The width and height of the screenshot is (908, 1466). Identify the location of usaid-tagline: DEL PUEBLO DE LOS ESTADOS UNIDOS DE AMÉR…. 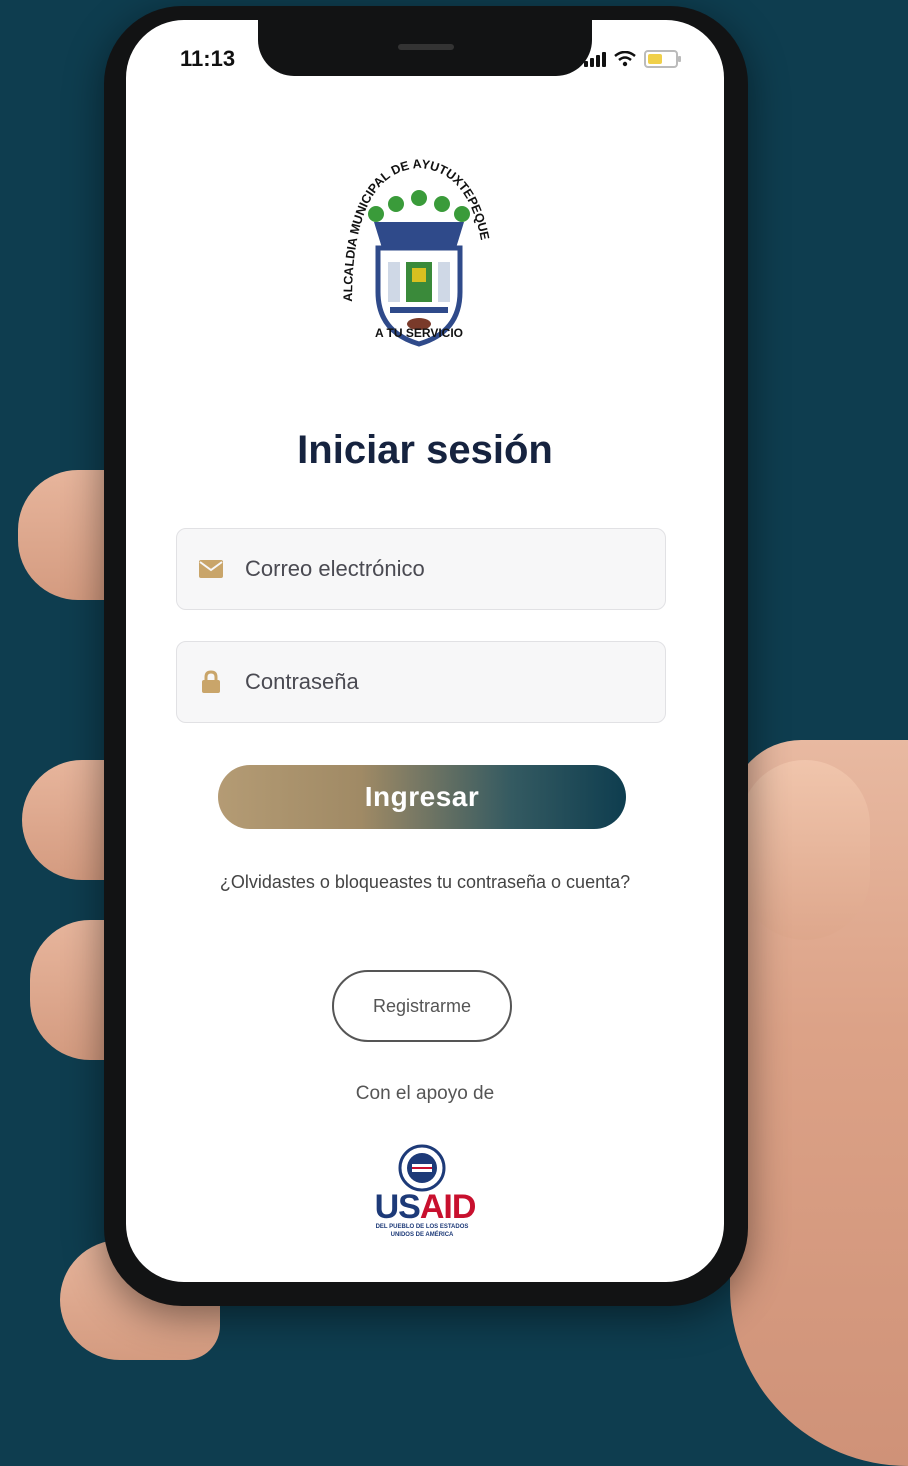
(422, 1231).